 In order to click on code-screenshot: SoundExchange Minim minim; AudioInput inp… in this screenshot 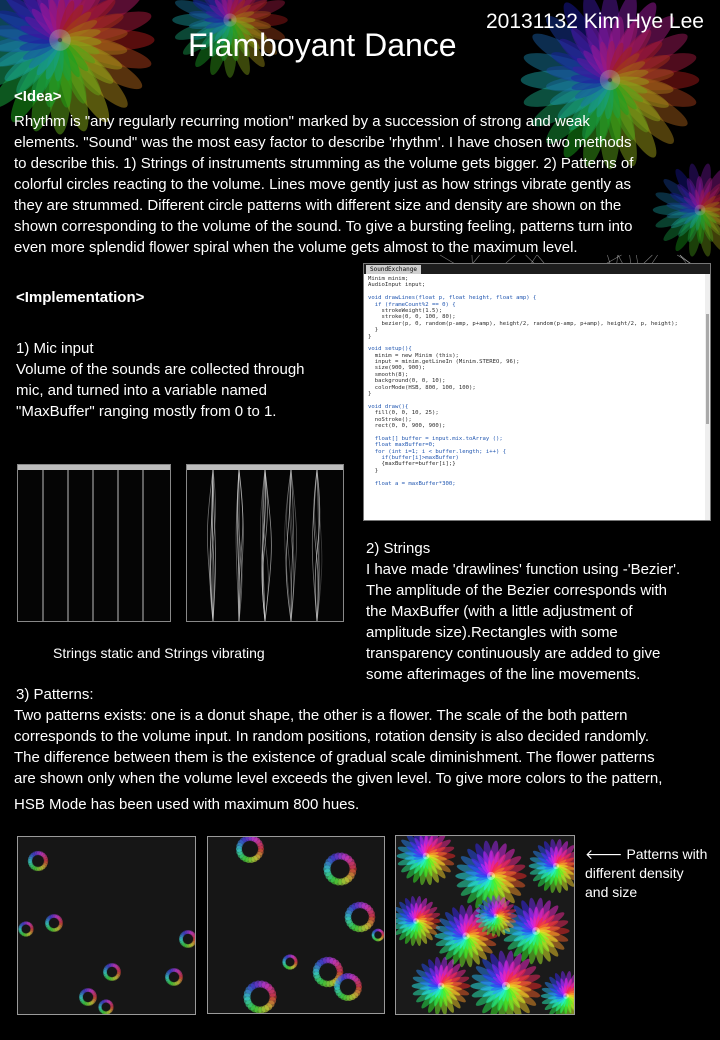, I will do `click(537, 392)`.